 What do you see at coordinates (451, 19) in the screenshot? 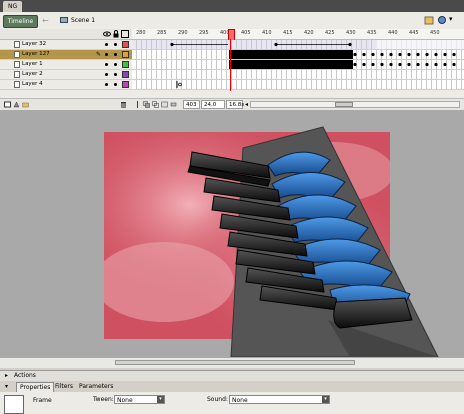
I see `zoom-dropdown-icon: ▾` at bounding box center [451, 19].